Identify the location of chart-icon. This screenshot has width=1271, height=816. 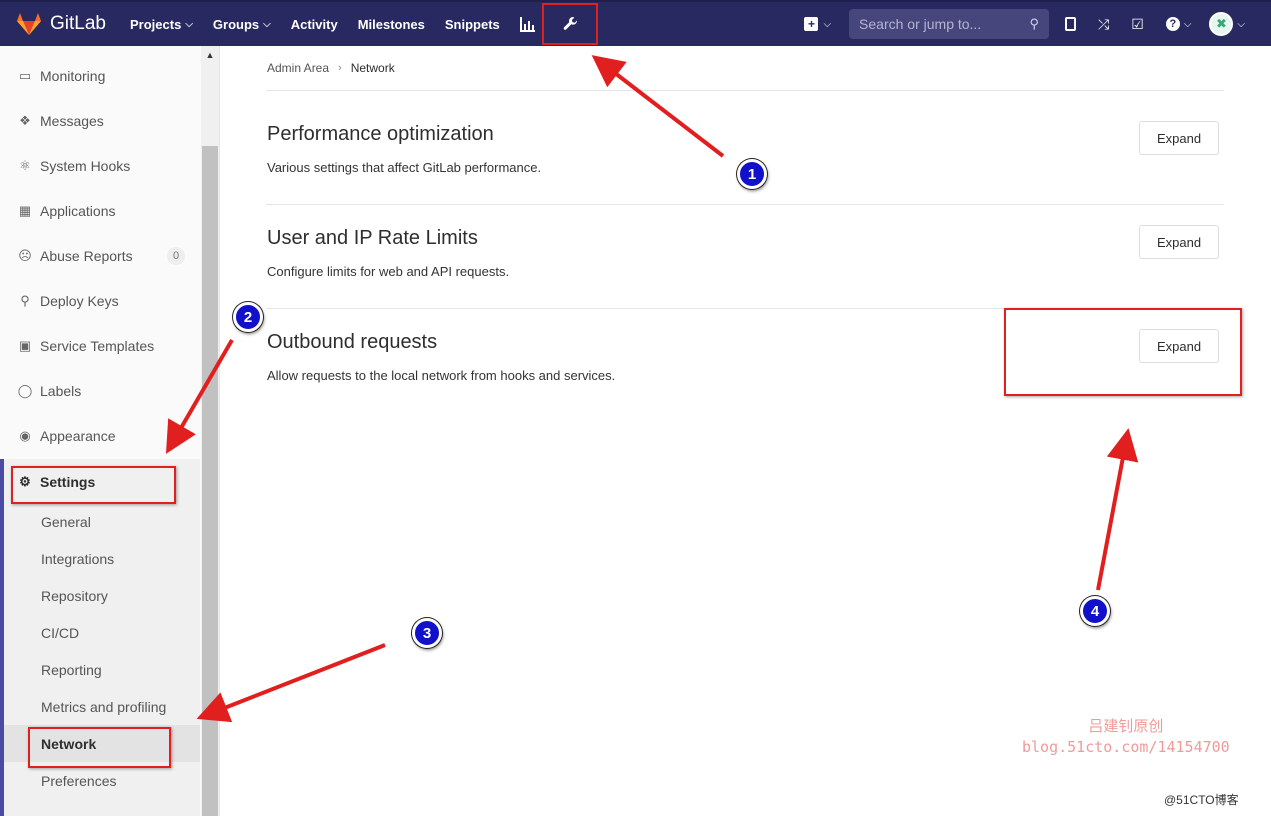
(527, 24).